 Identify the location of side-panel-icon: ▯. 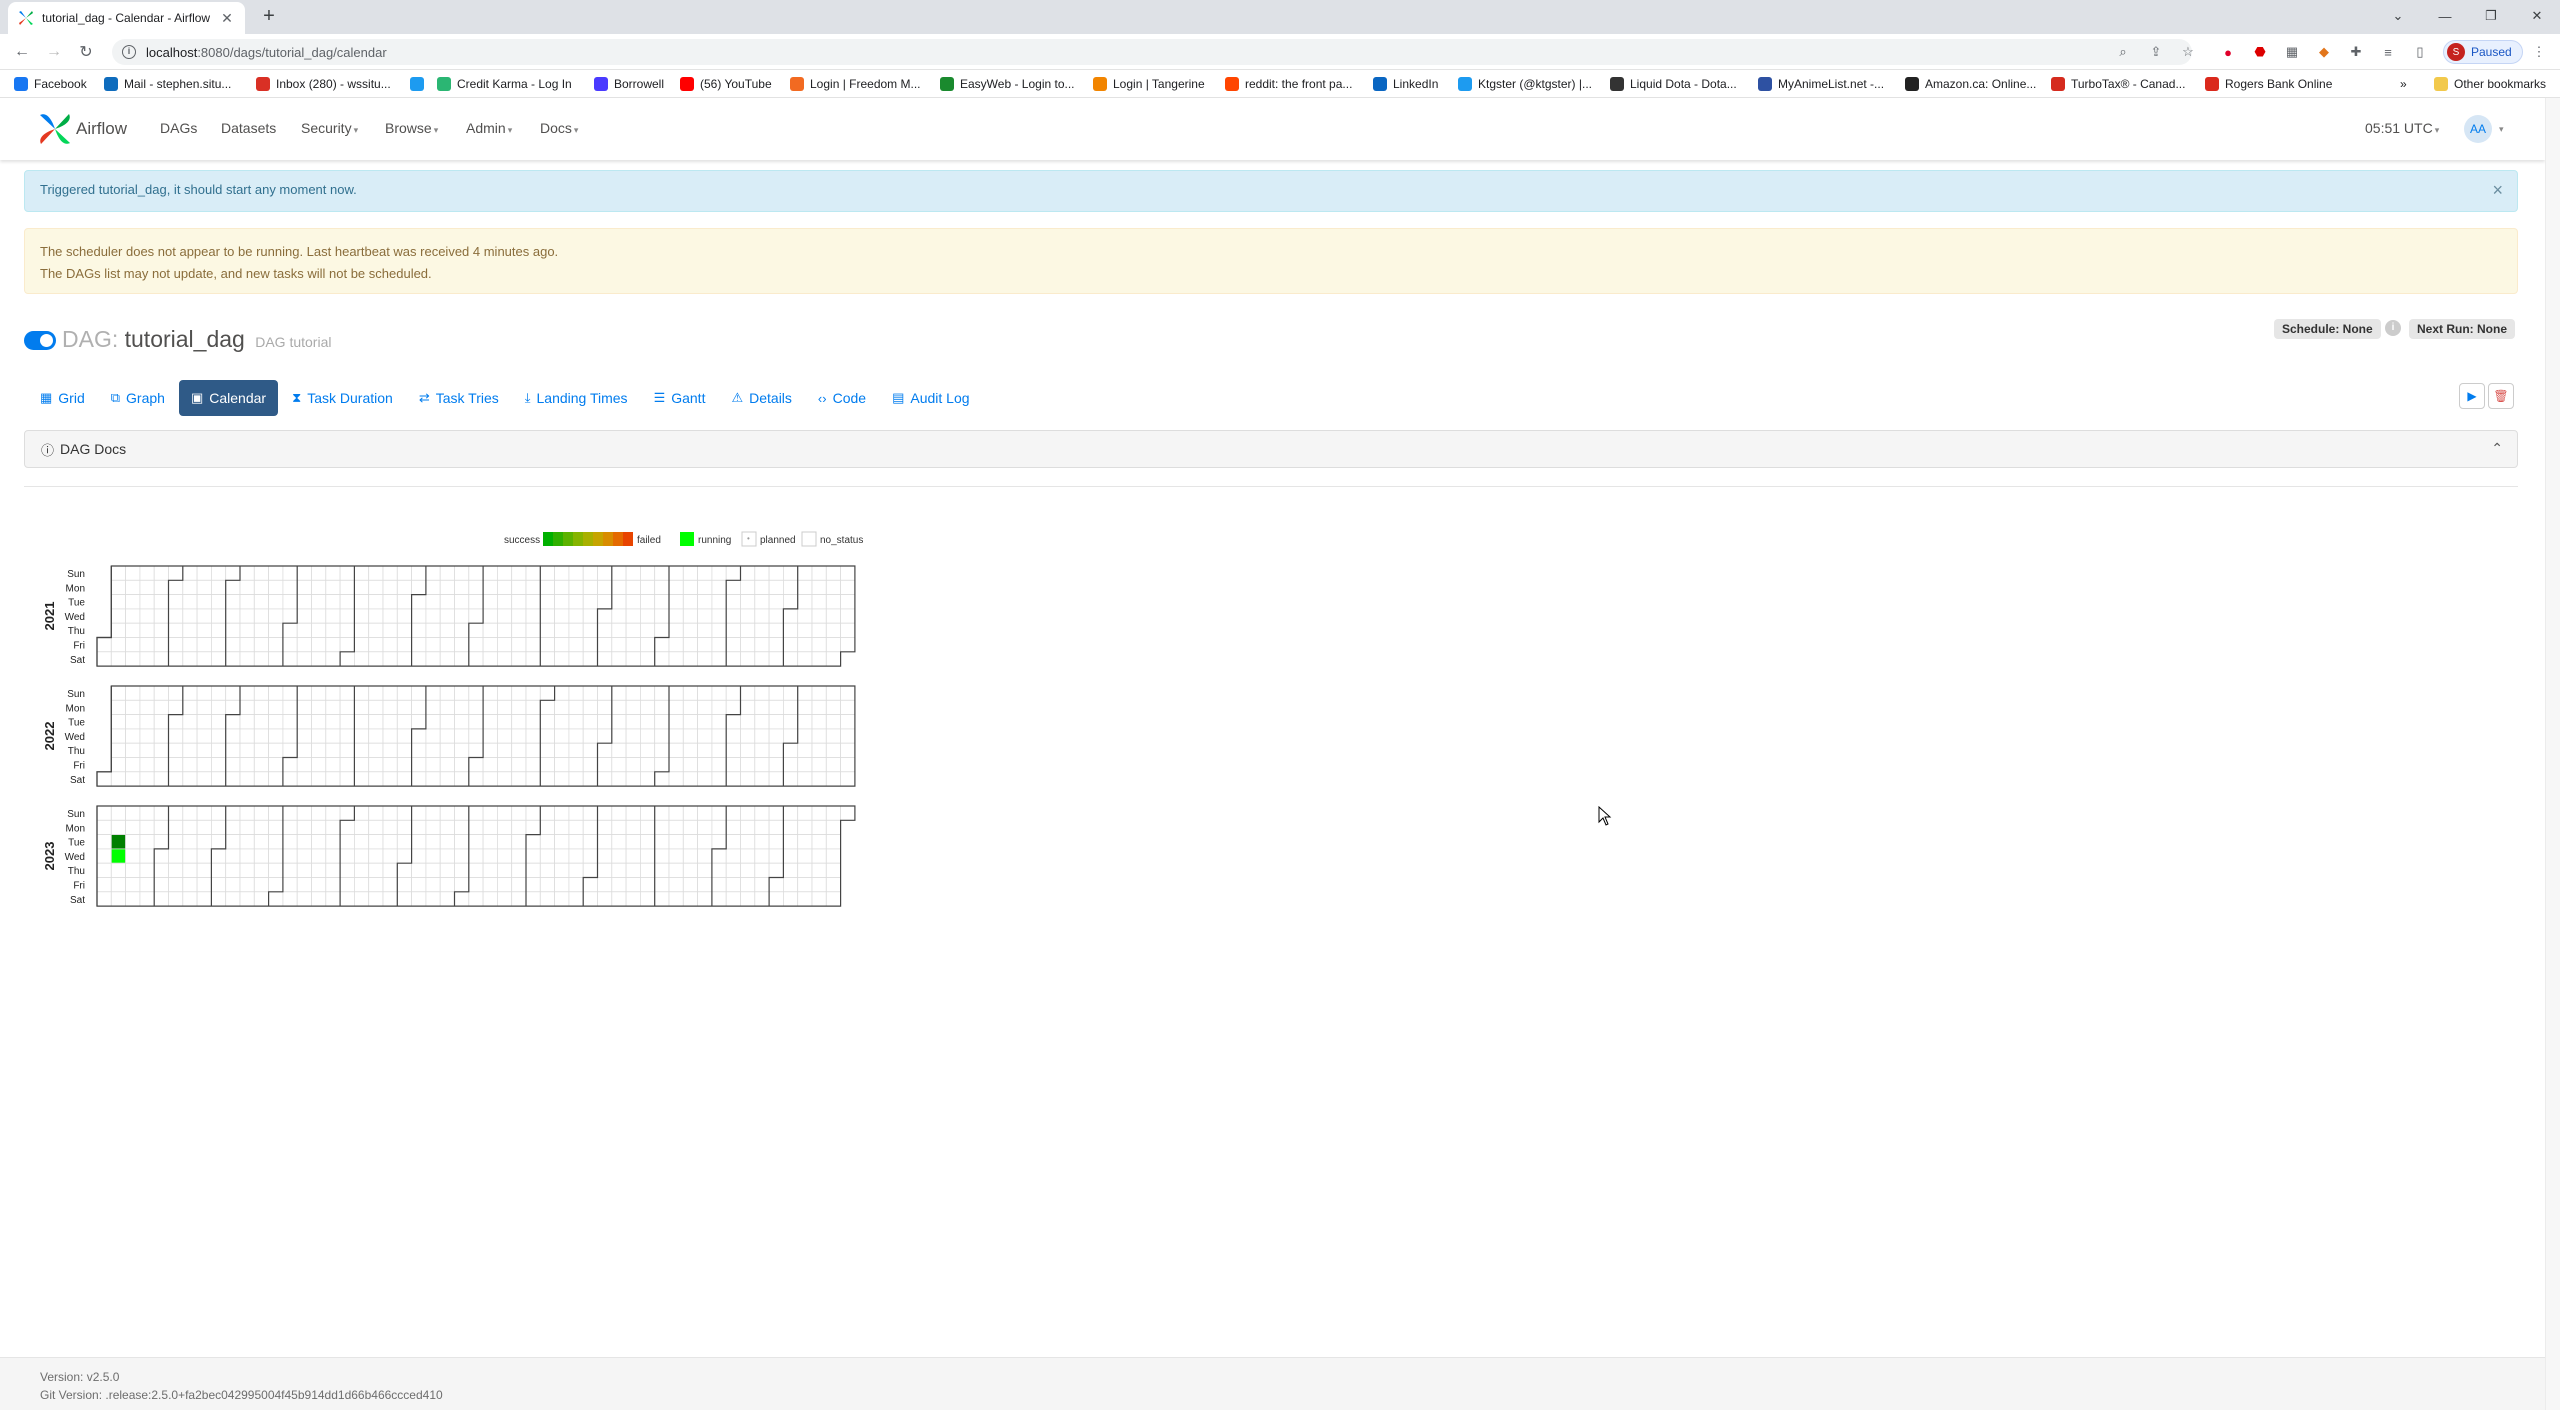
(2420, 52).